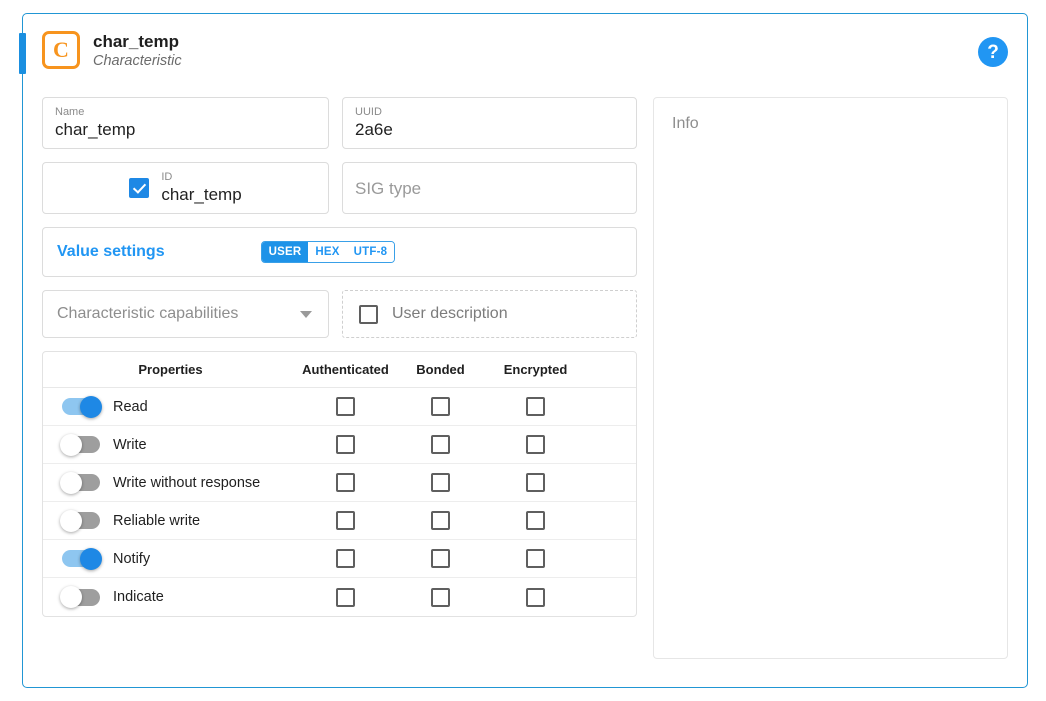 The width and height of the screenshot is (1046, 701). I want to click on checkbox-reliable-authenticated, so click(345, 520).